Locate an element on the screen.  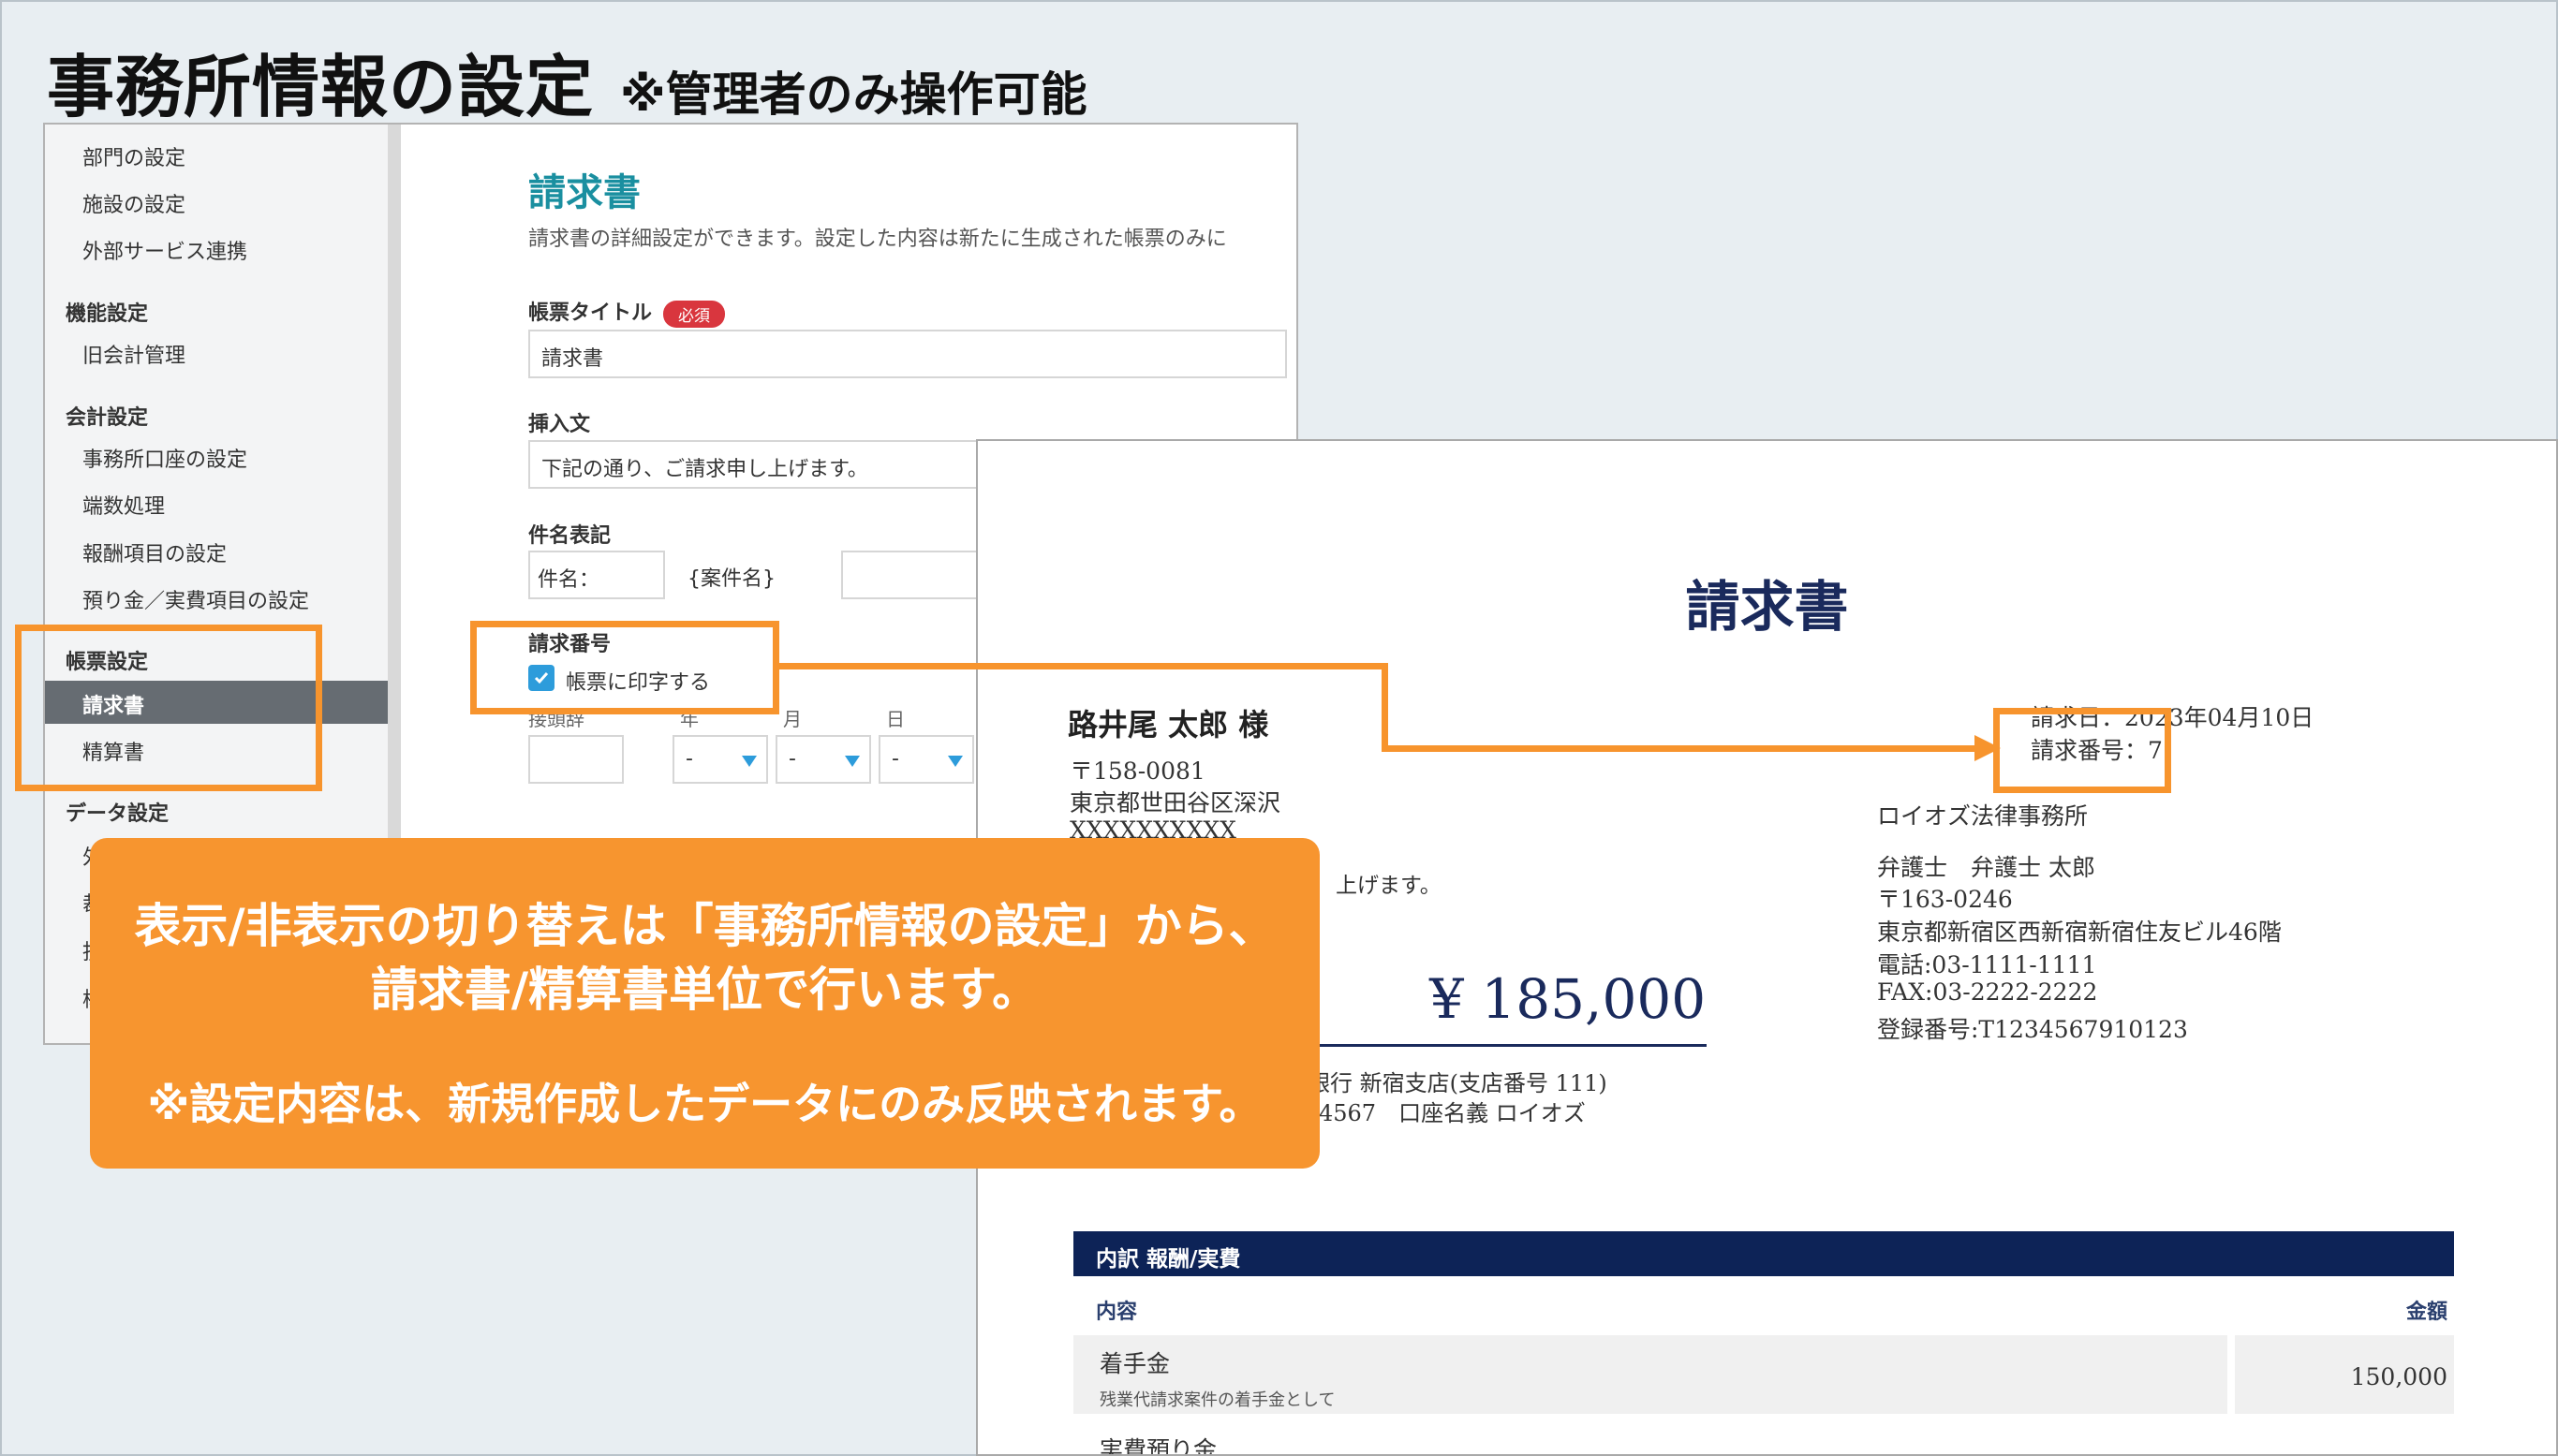
invoice-greeting: 上げます。 is located at coordinates (1389, 886).